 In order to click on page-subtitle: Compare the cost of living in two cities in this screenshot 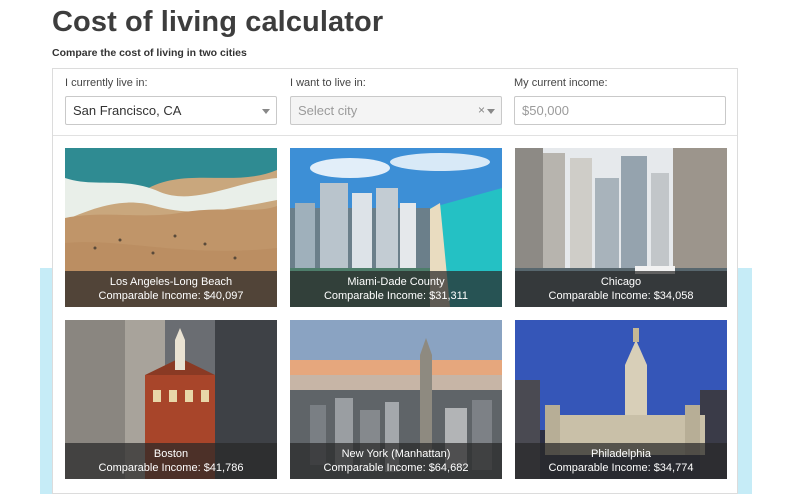, I will do `click(149, 53)`.